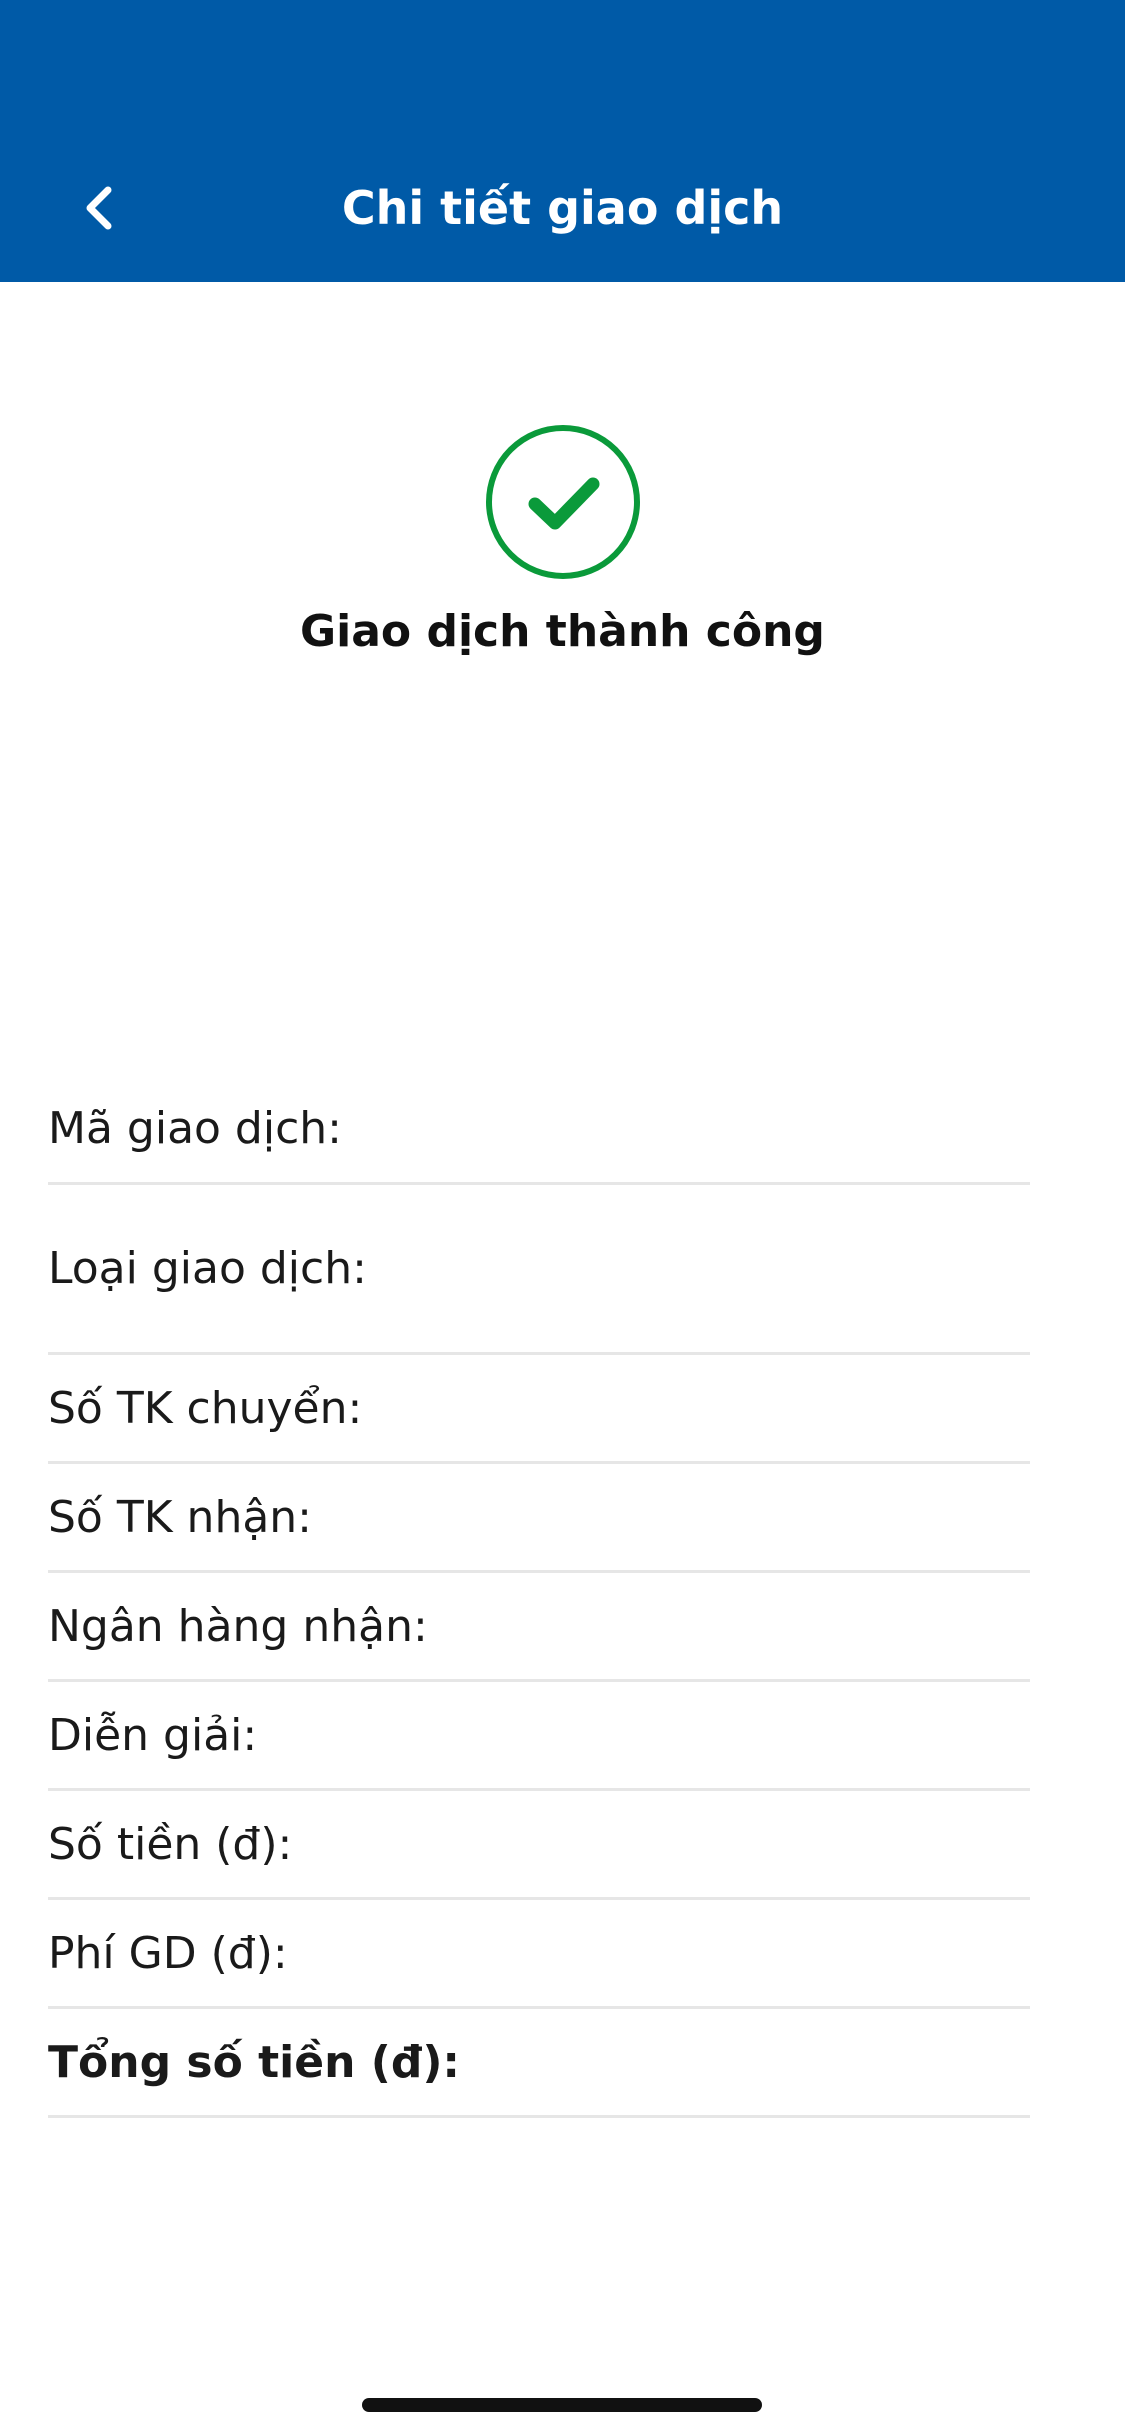  What do you see at coordinates (254, 2062) in the screenshot?
I see `detail-label: Tổng số tiền (đ):` at bounding box center [254, 2062].